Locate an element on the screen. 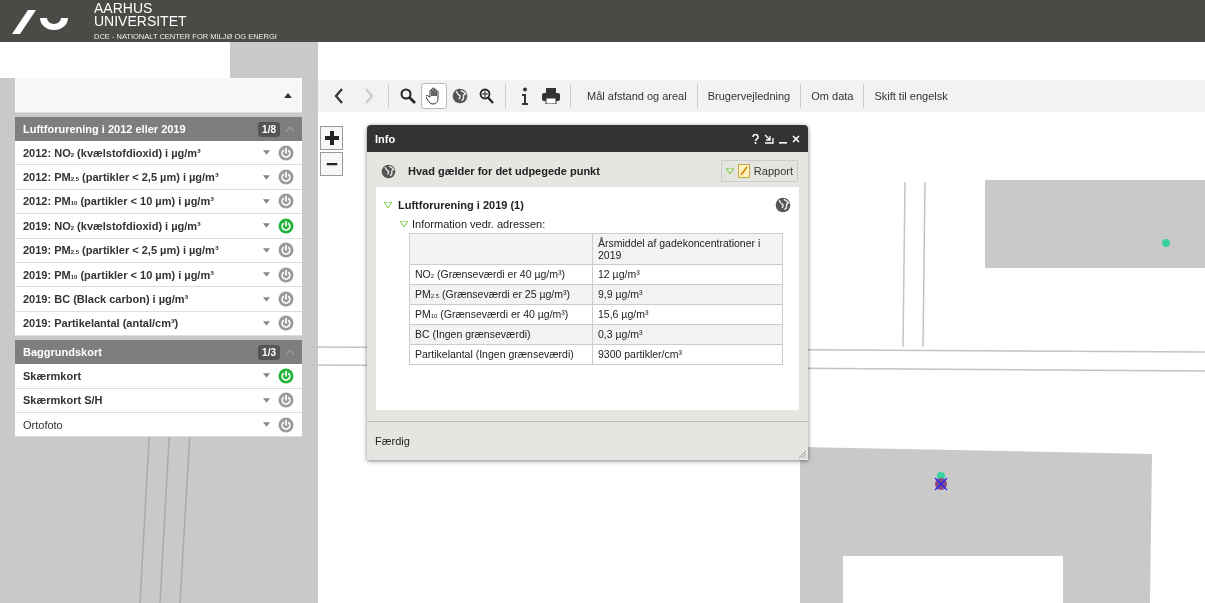  count-badge: 1/3 is located at coordinates (269, 352).